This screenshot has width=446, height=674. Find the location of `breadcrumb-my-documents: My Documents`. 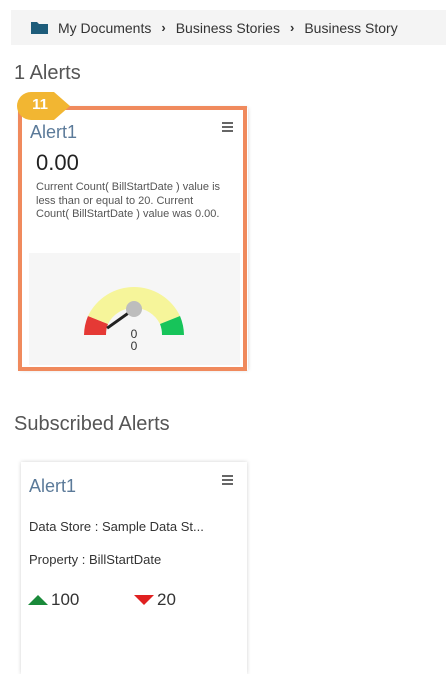

breadcrumb-my-documents: My Documents is located at coordinates (104, 28).